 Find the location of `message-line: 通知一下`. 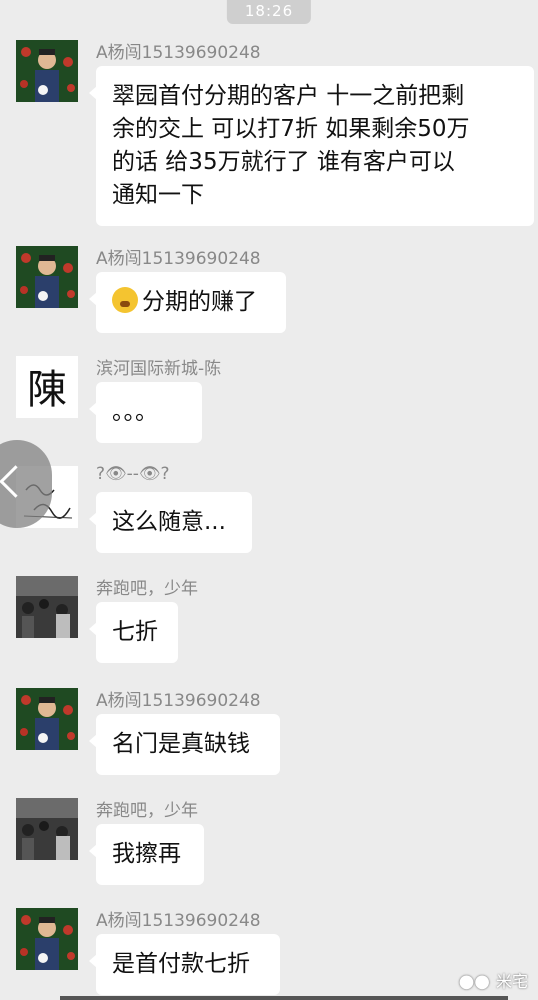

message-line: 通知一下 is located at coordinates (158, 195).